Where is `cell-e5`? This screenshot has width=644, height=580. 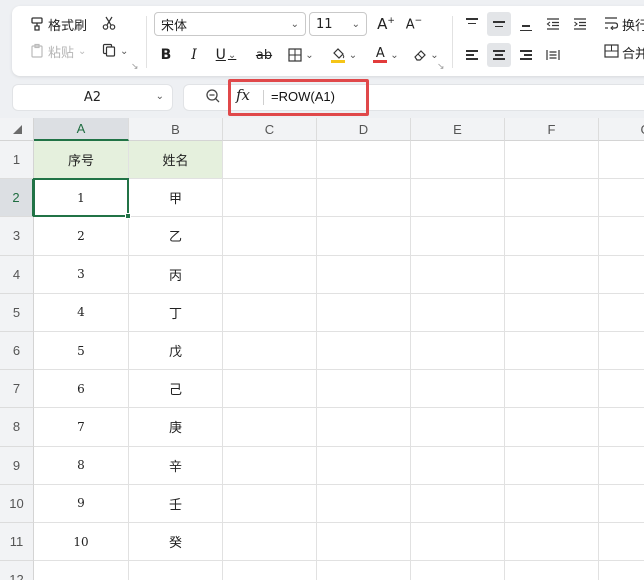
cell-e5 is located at coordinates (458, 312).